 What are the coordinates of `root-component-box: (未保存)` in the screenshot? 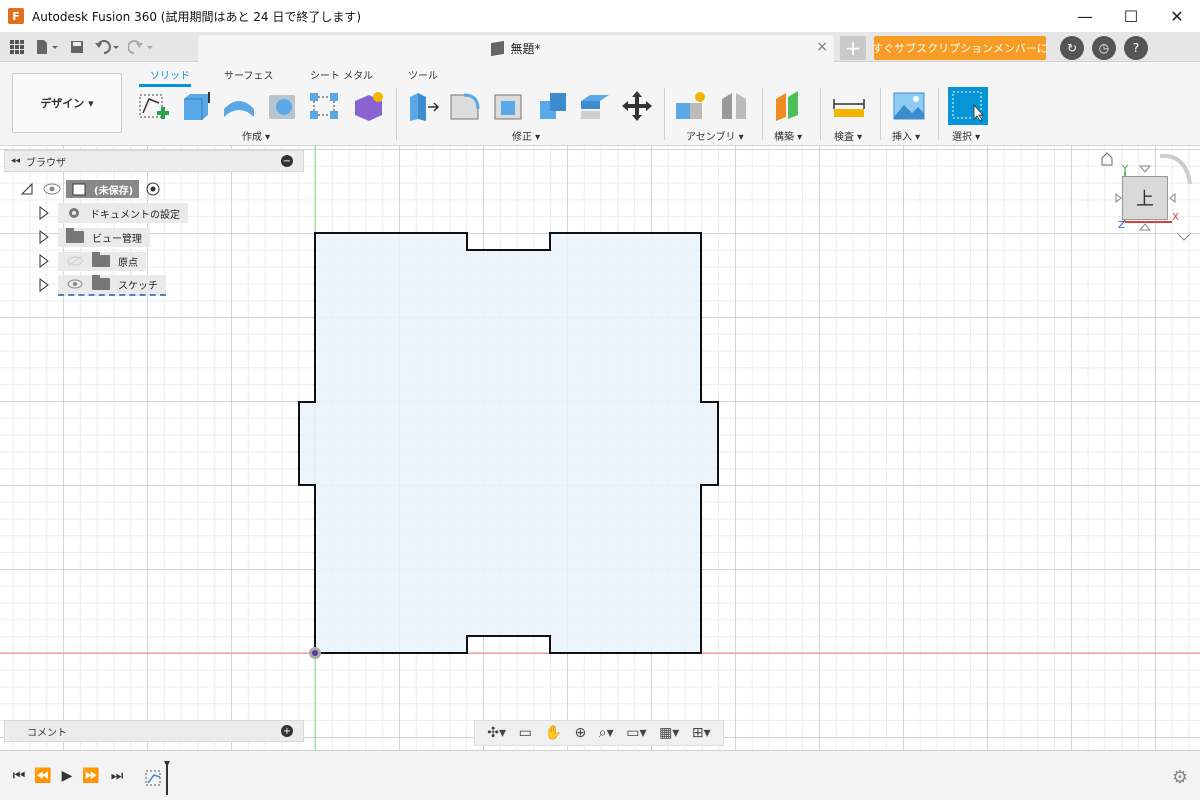 It's located at (103, 189).